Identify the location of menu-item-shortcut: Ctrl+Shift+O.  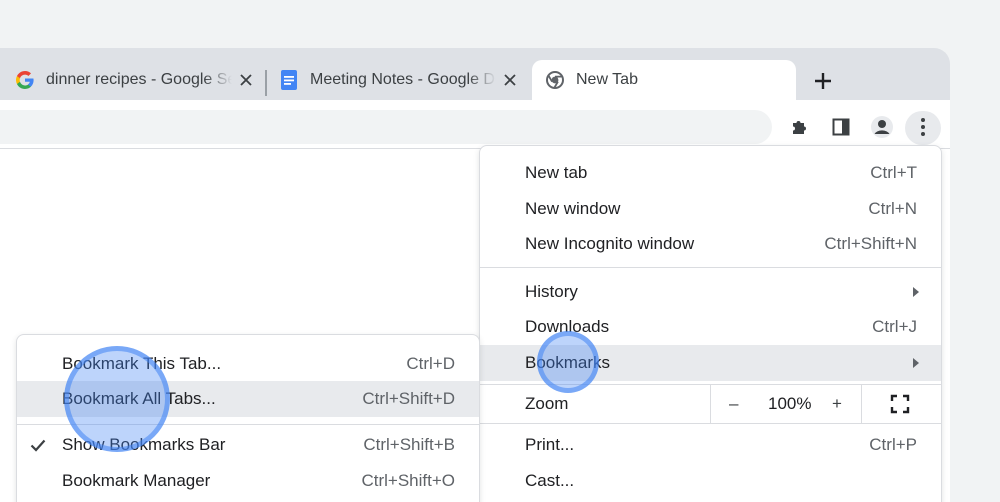
(408, 480).